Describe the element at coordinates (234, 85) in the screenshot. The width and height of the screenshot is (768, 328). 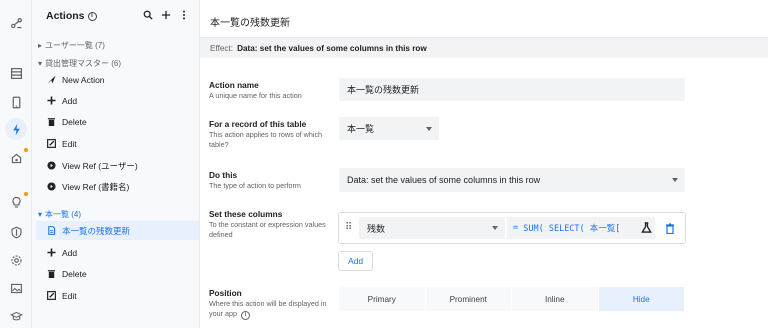
I see `action-name-label: Action name` at that location.